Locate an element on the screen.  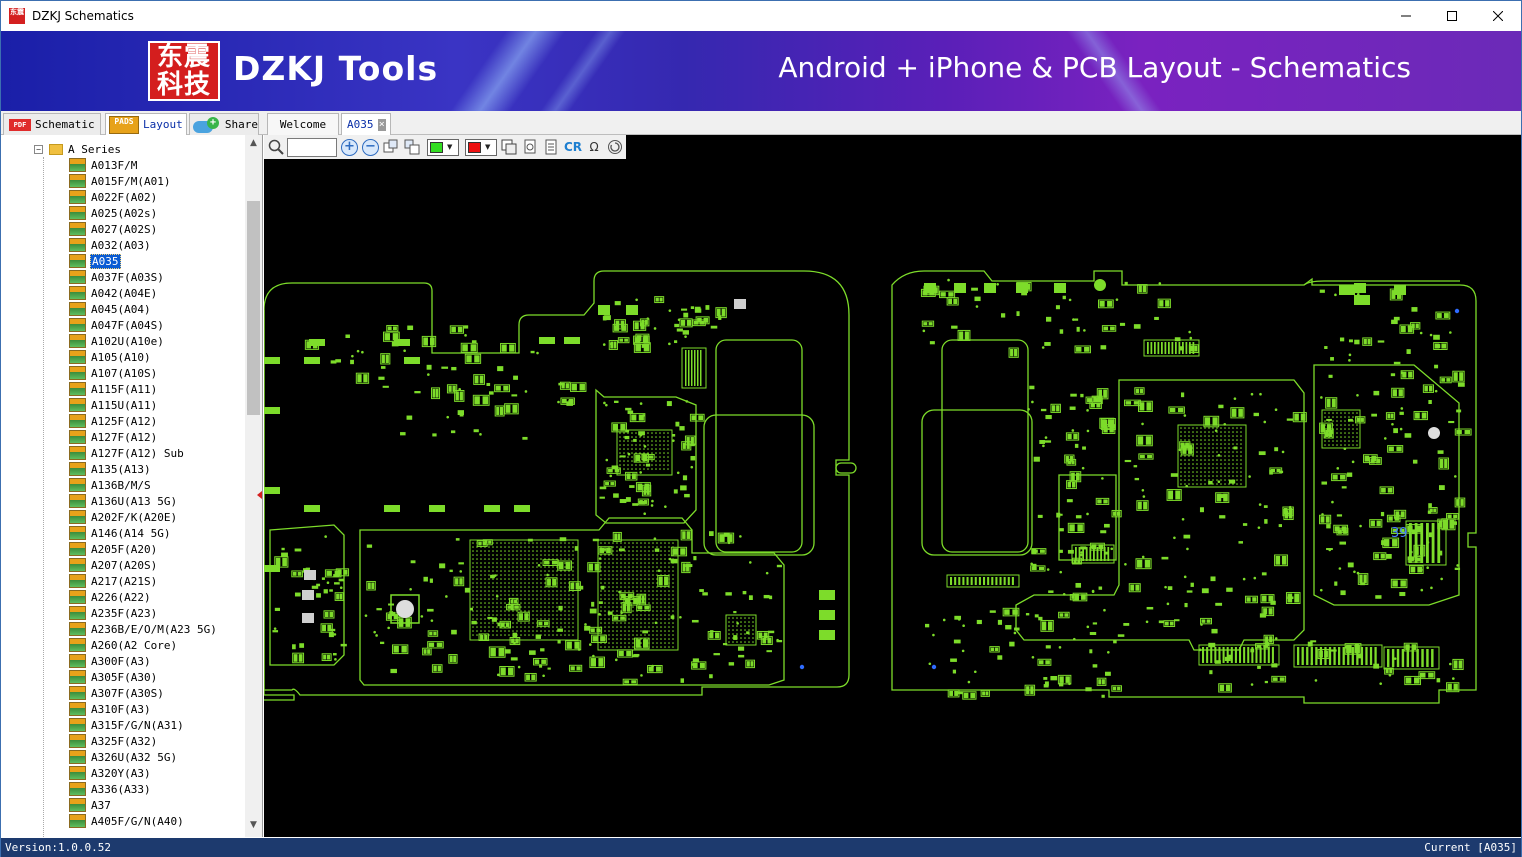
close-button is located at coordinates (1498, 16).